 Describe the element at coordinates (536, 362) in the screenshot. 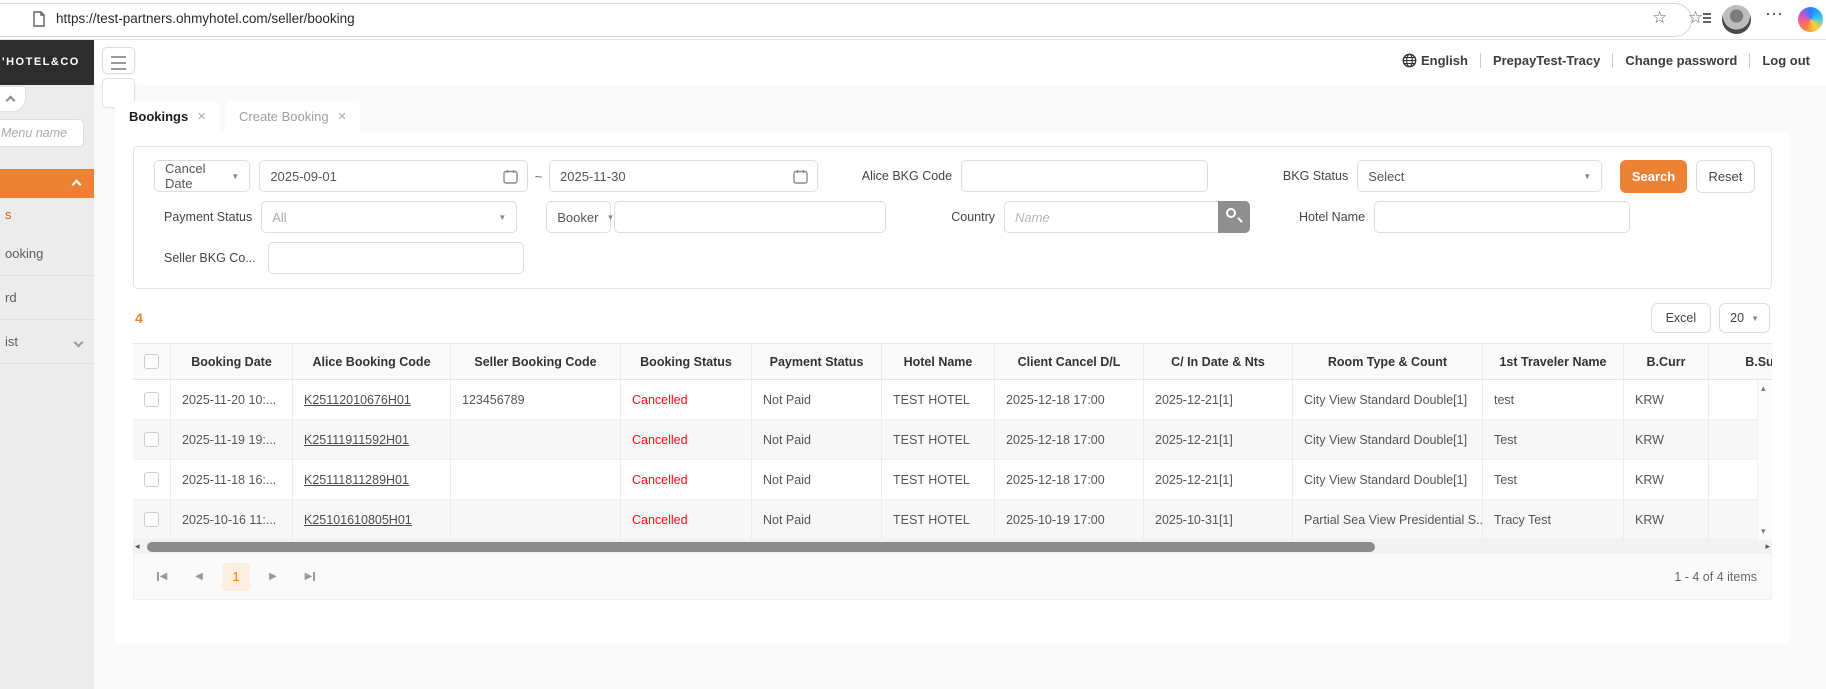

I see `col-seller-booking-code: Seller Booking Code` at that location.